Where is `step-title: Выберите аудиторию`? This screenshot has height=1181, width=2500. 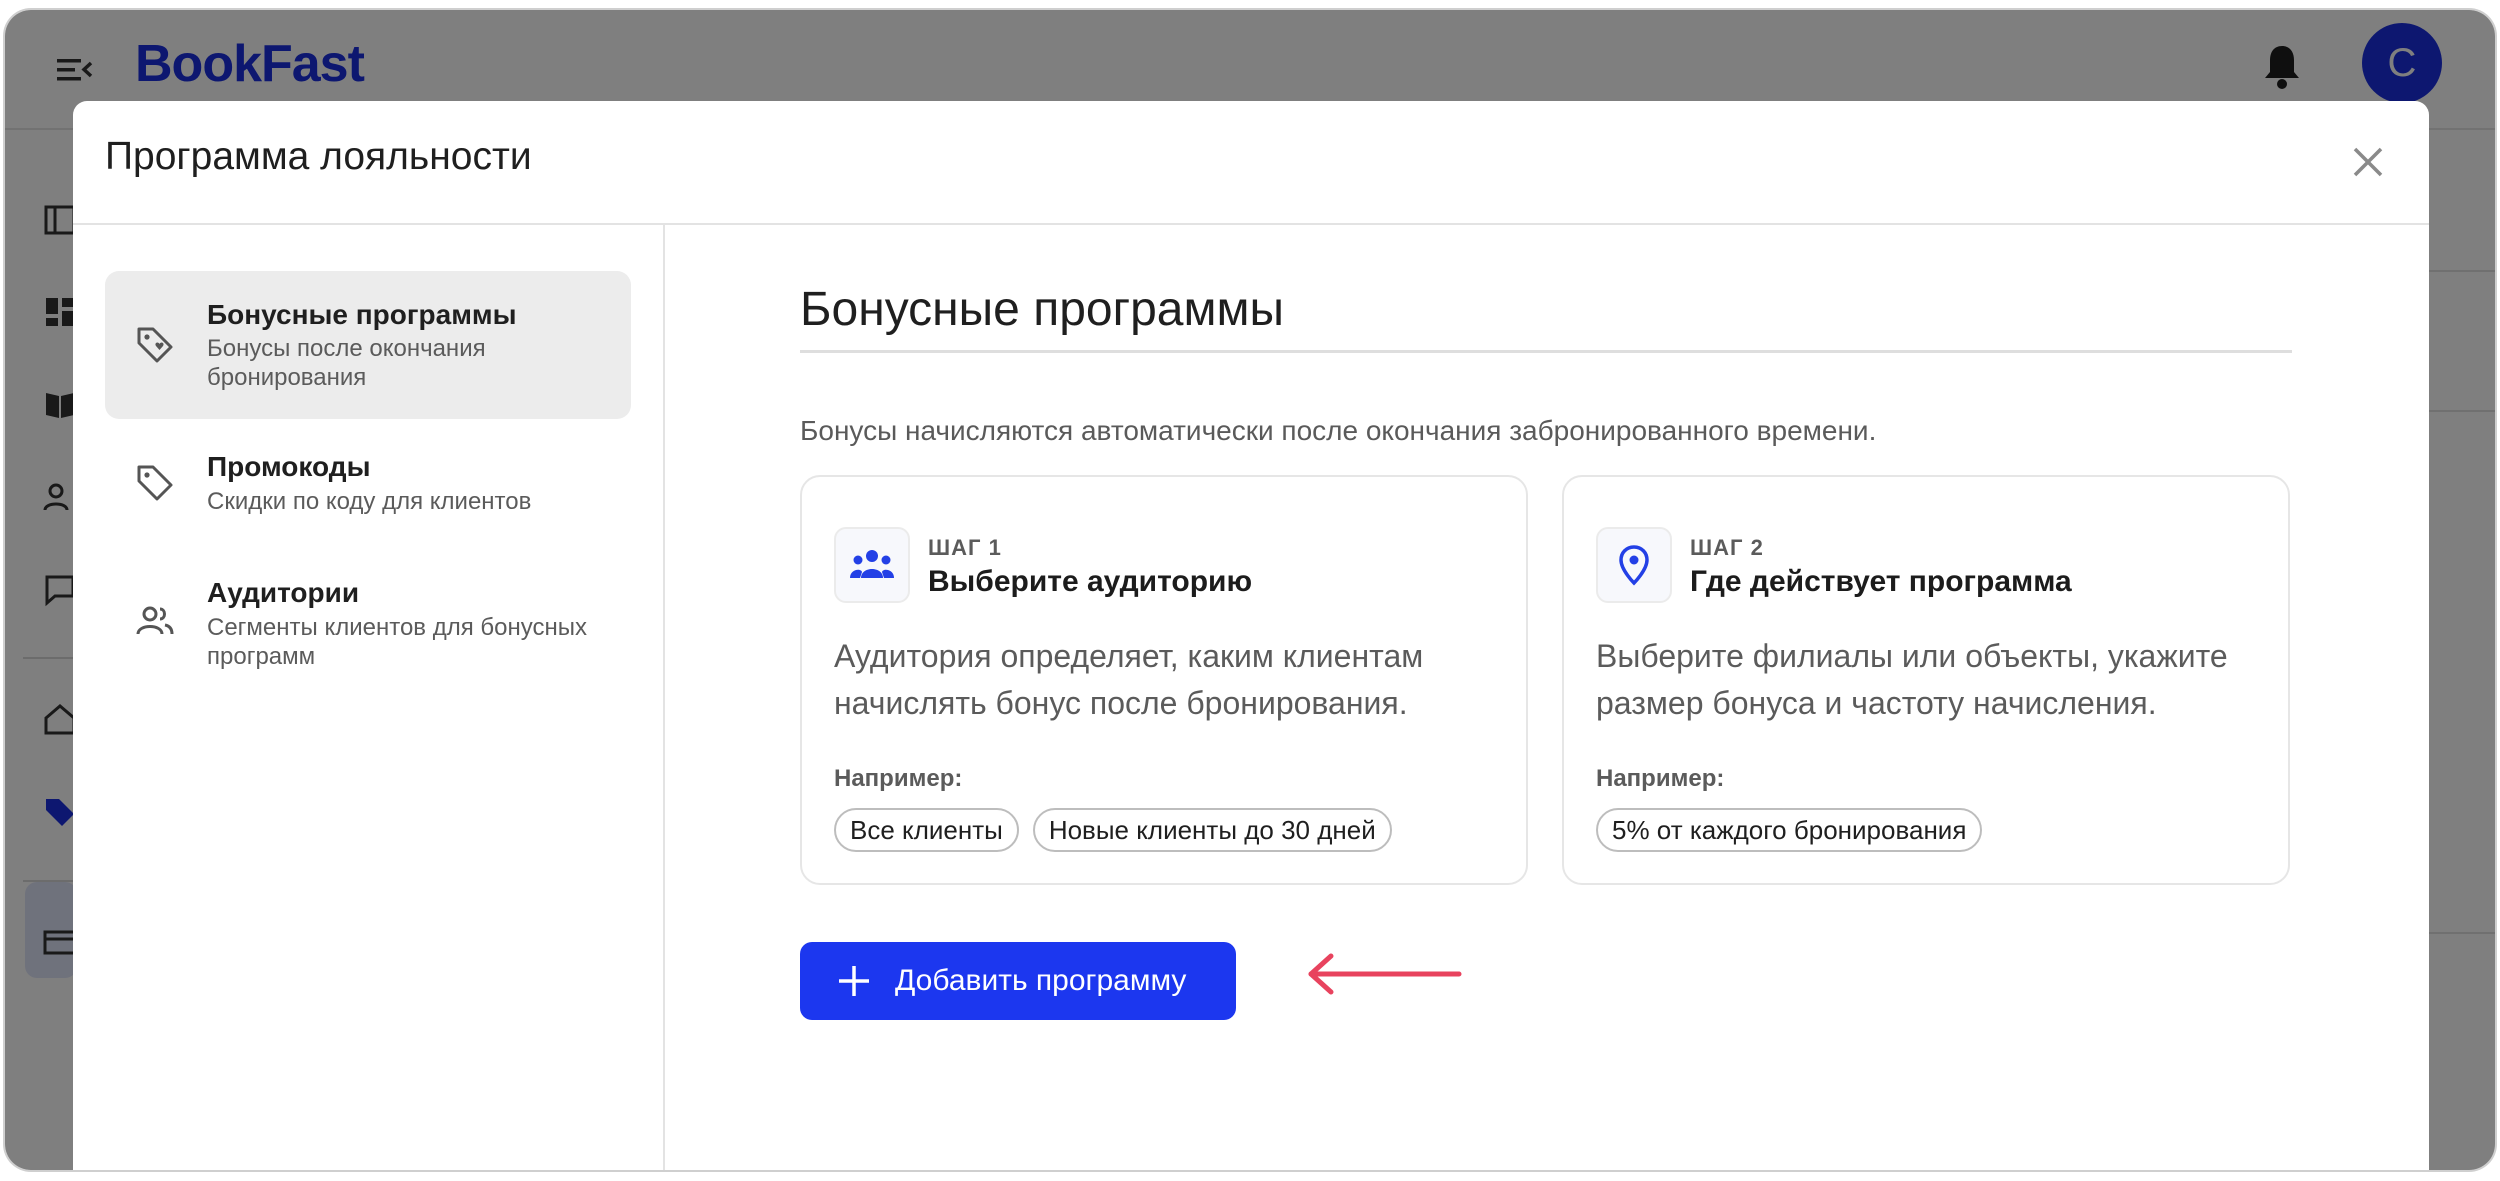 step-title: Выберите аудиторию is located at coordinates (1090, 581).